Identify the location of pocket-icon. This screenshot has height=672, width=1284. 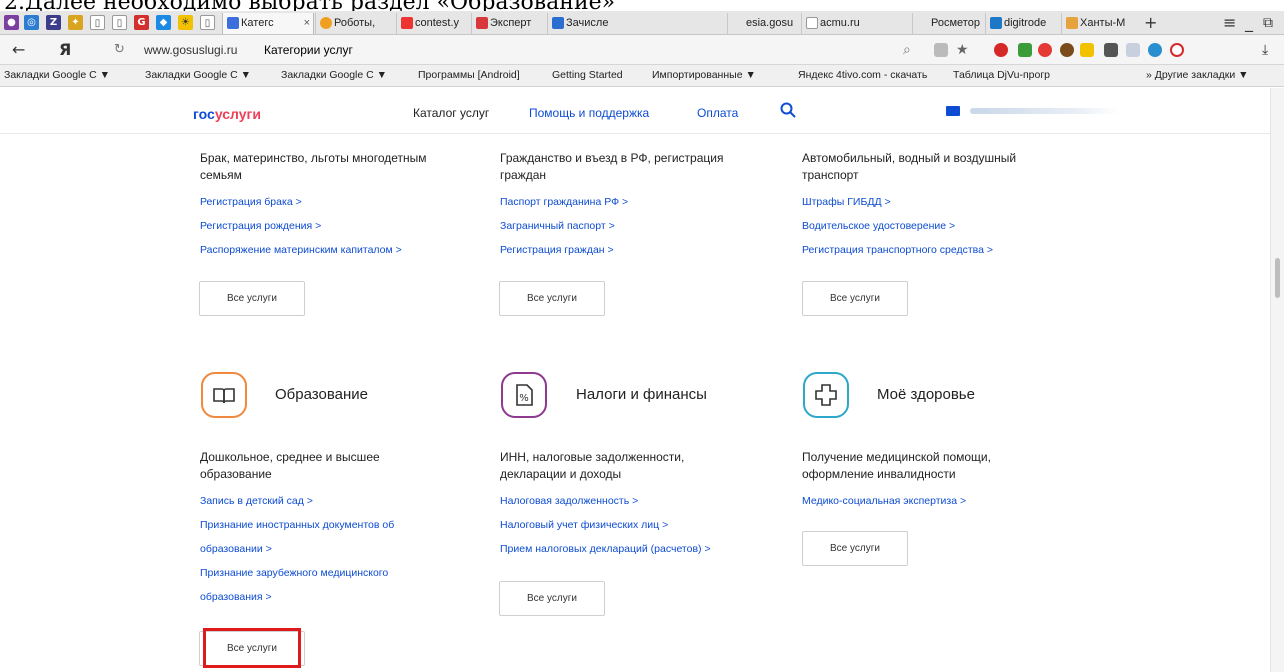
(1111, 50).